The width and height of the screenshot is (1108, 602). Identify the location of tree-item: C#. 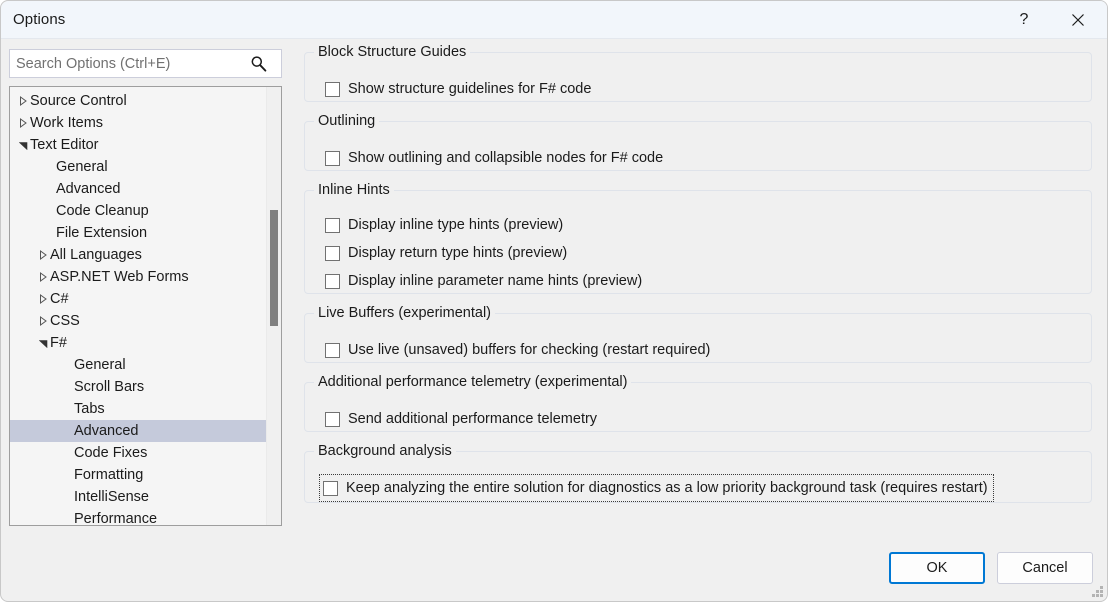
(138, 299).